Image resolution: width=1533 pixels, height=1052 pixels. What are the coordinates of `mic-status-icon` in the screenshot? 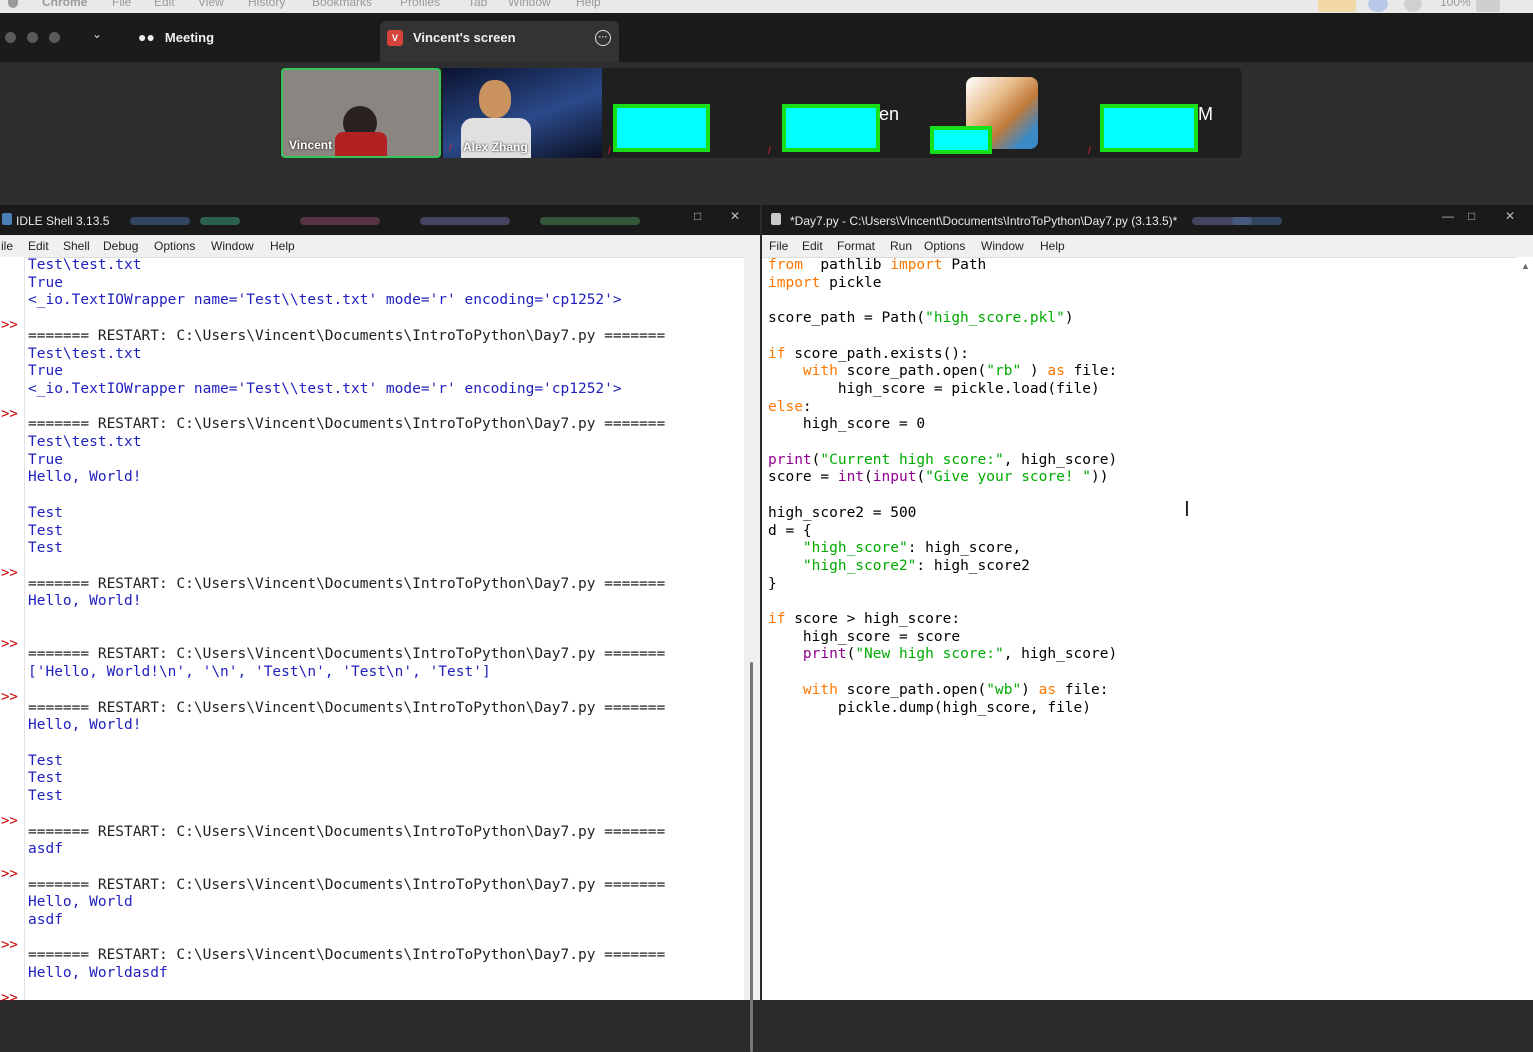 It's located at (1337, 6).